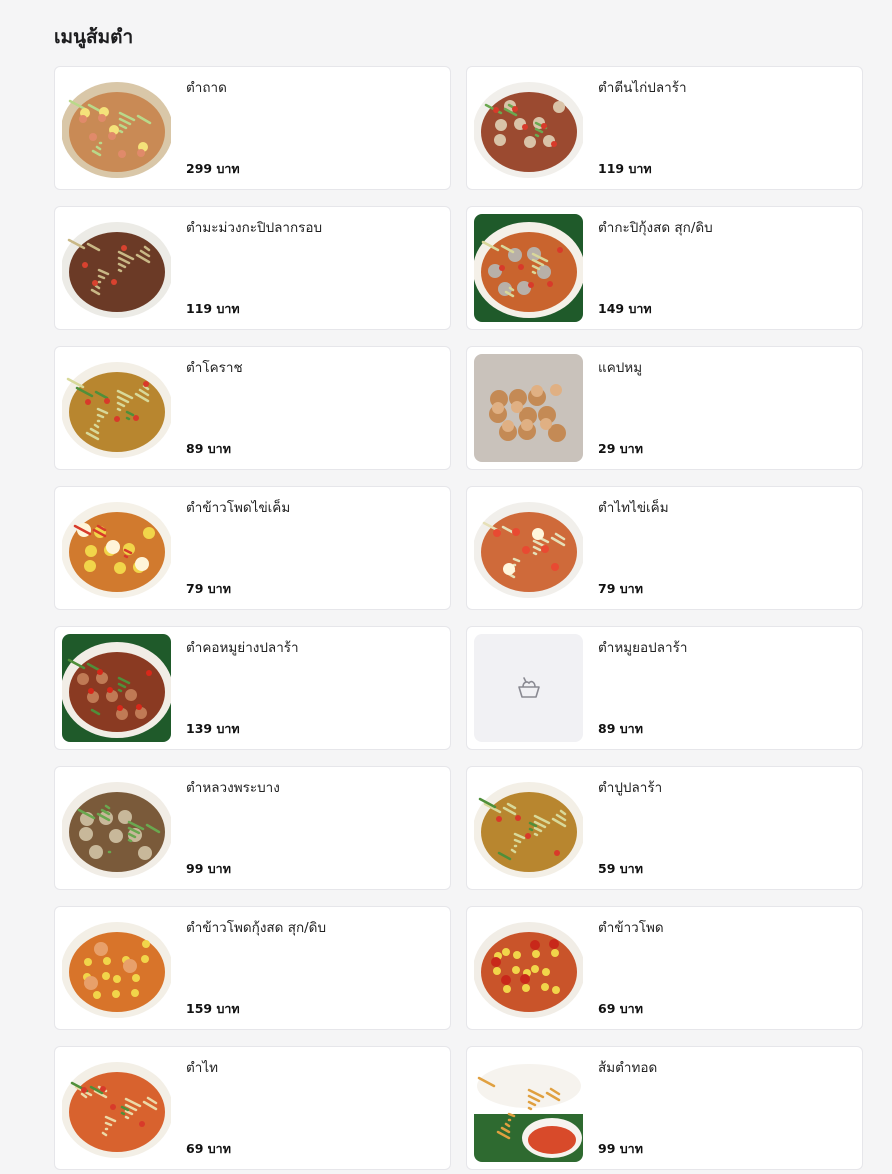 The image size is (892, 1174). What do you see at coordinates (256, 928) in the screenshot?
I see `menu-item-name: ตำข้าวโพดกุ้งสด สุก/ดิบ` at bounding box center [256, 928].